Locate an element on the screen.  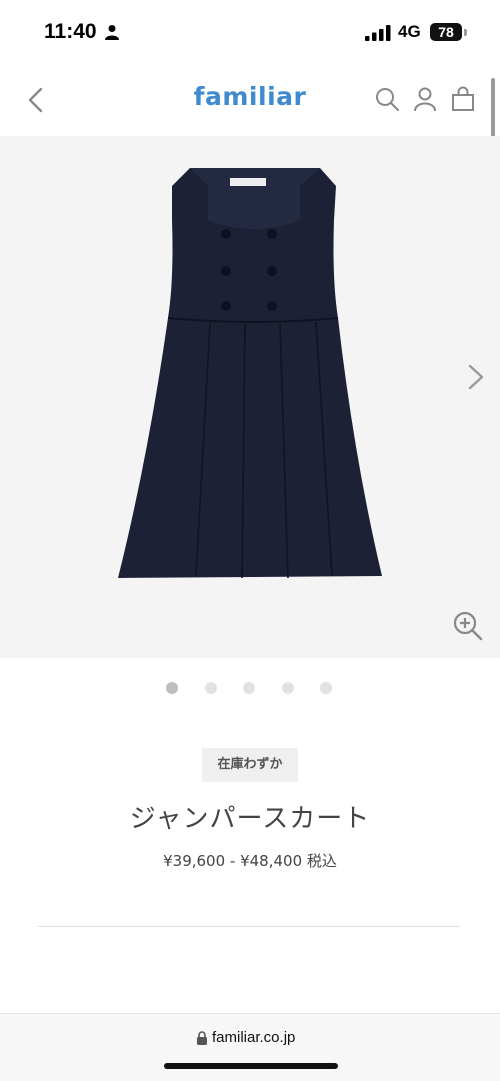
product-price: ¥39,600 - ¥48,400 税込 is located at coordinates (250, 861).